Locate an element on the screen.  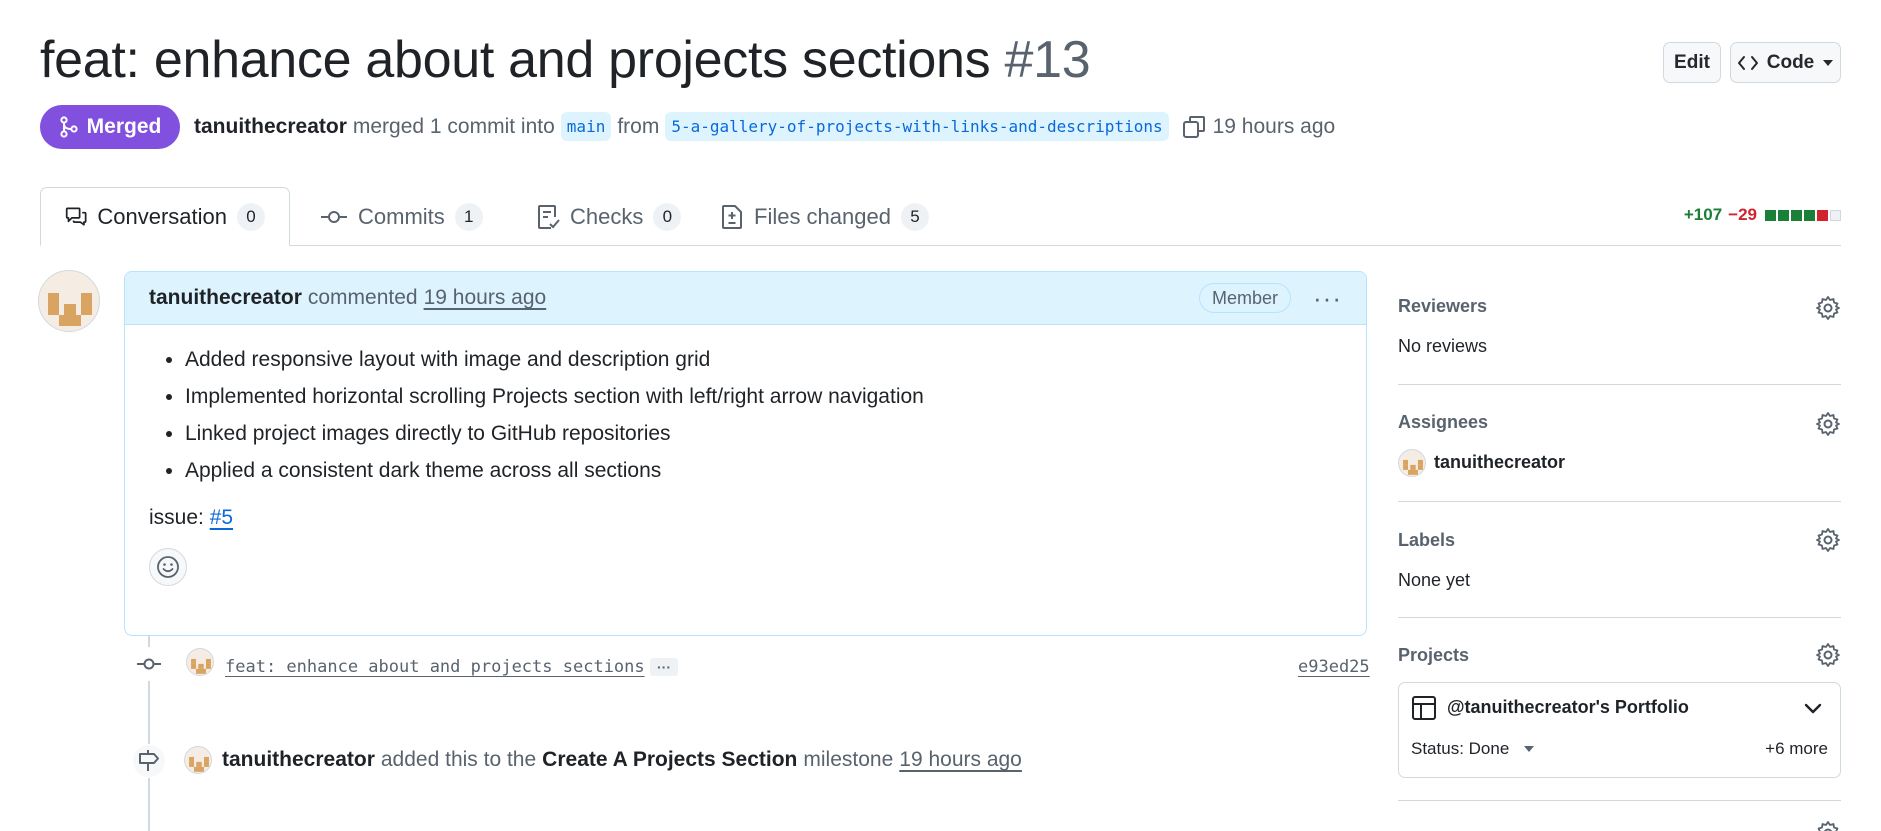
assignees-title: Assignees is located at coordinates (1619, 422).